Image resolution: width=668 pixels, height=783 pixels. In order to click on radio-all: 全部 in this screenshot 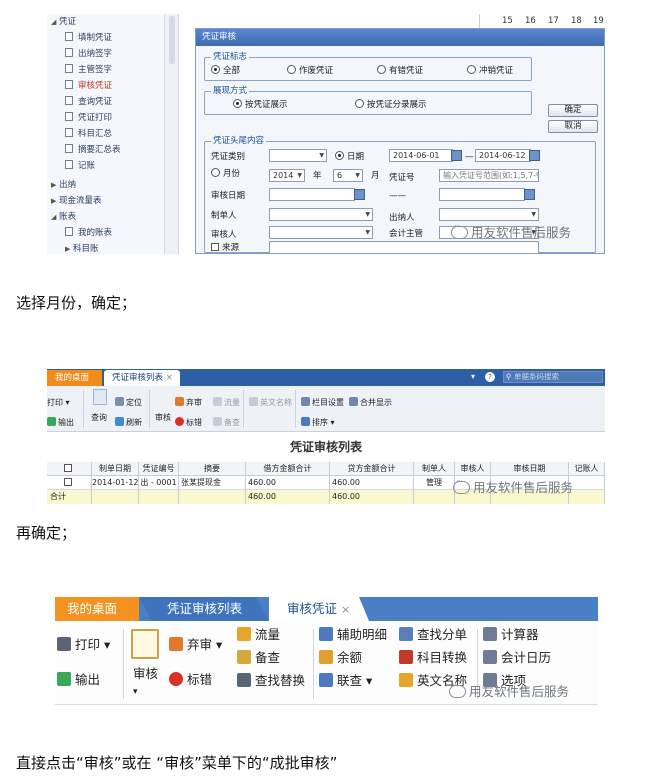, I will do `click(225, 71)`.